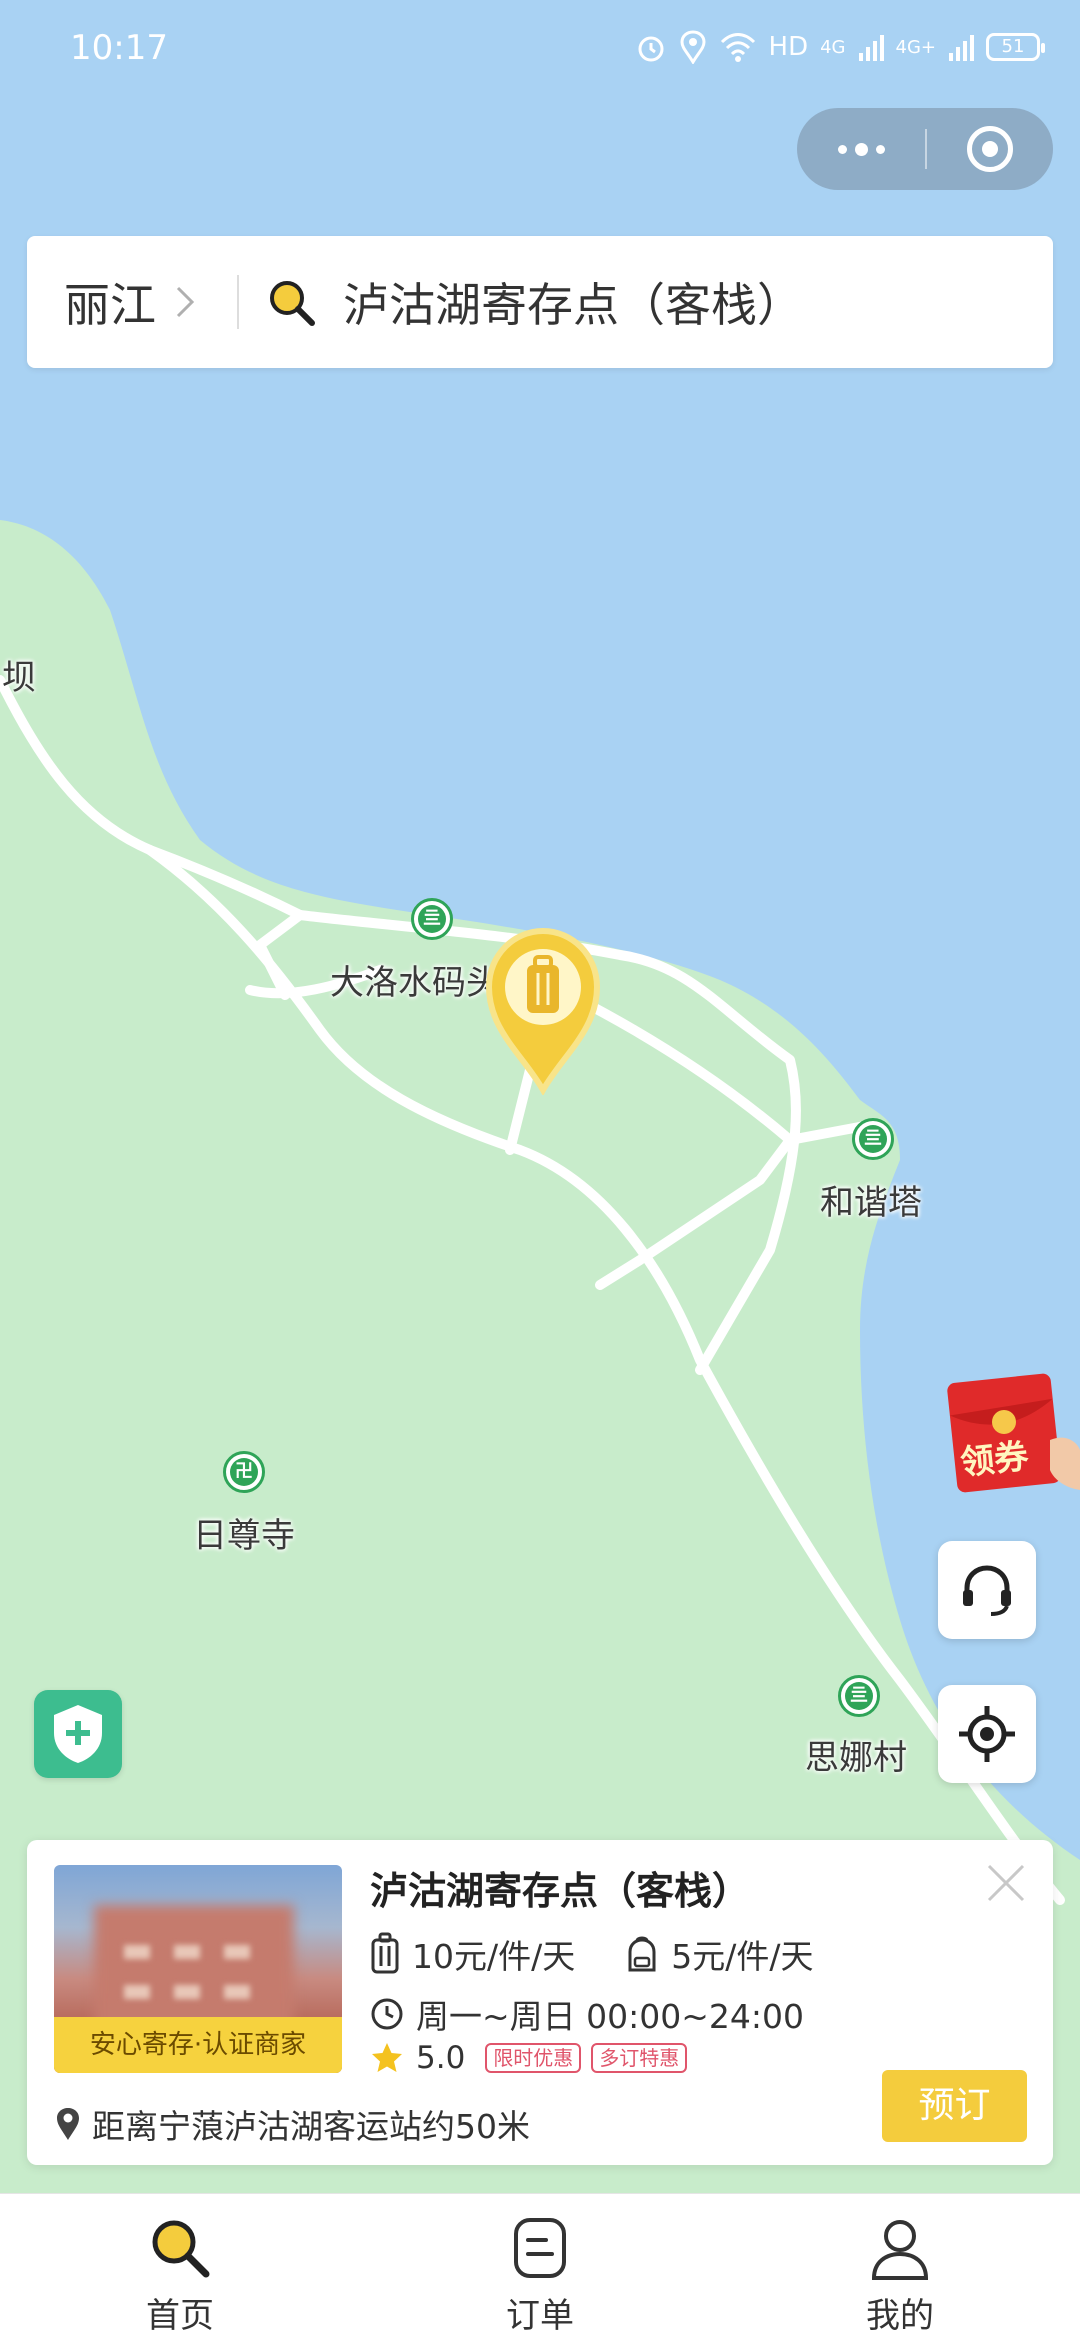  Describe the element at coordinates (441, 2058) in the screenshot. I see `rating-value: 5.0` at that location.